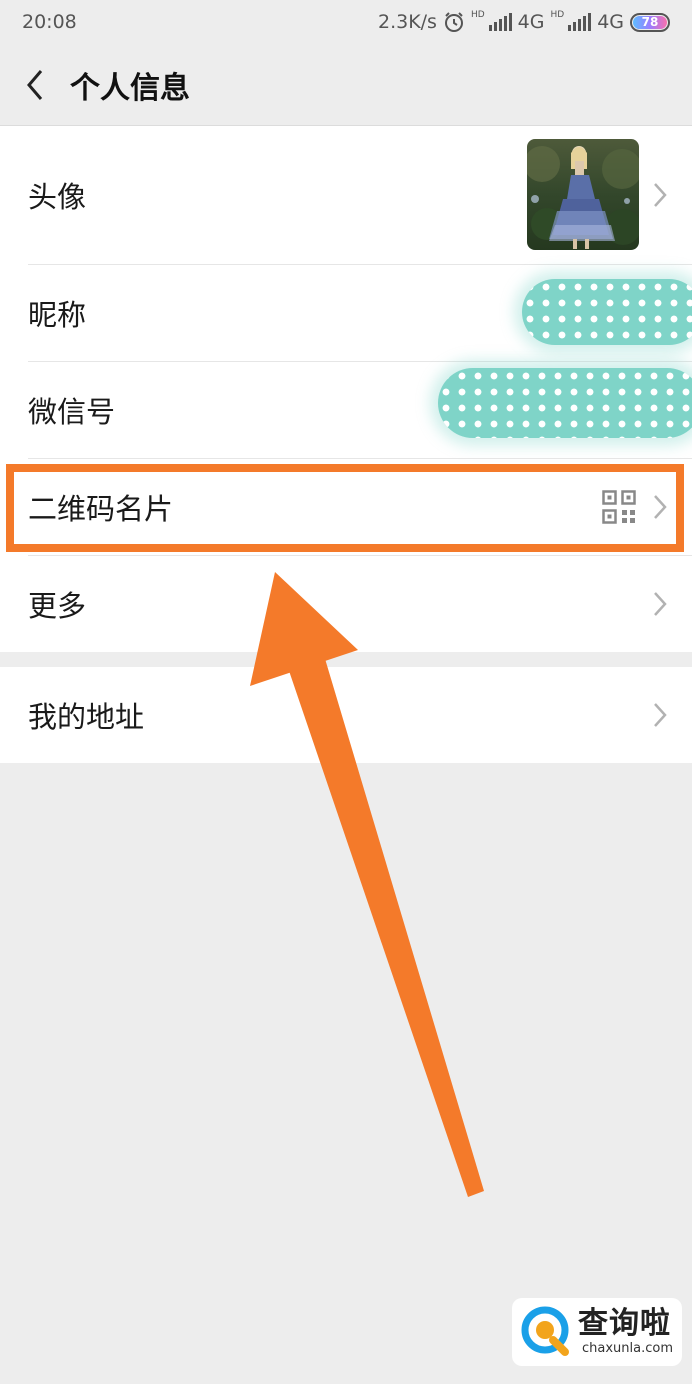 This screenshot has height=1384, width=692. What do you see at coordinates (57, 315) in the screenshot?
I see `nickname-label: 昵称` at bounding box center [57, 315].